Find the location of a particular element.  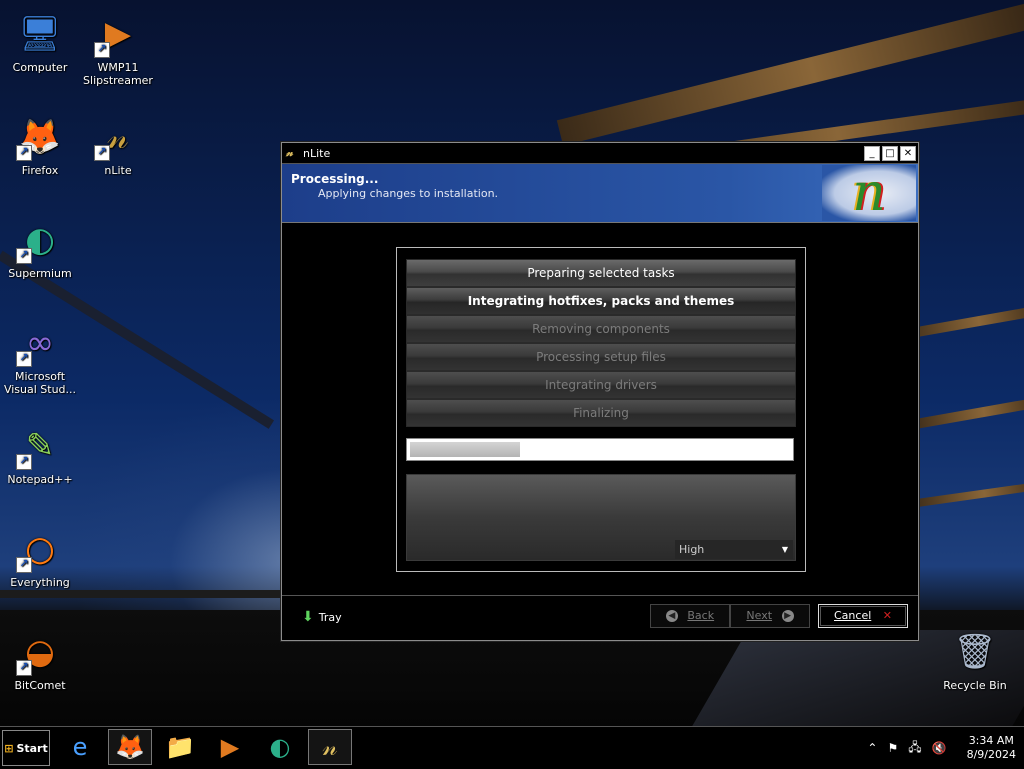

nlite-icon: 𝓃 ↗ is located at coordinates (118, 137).